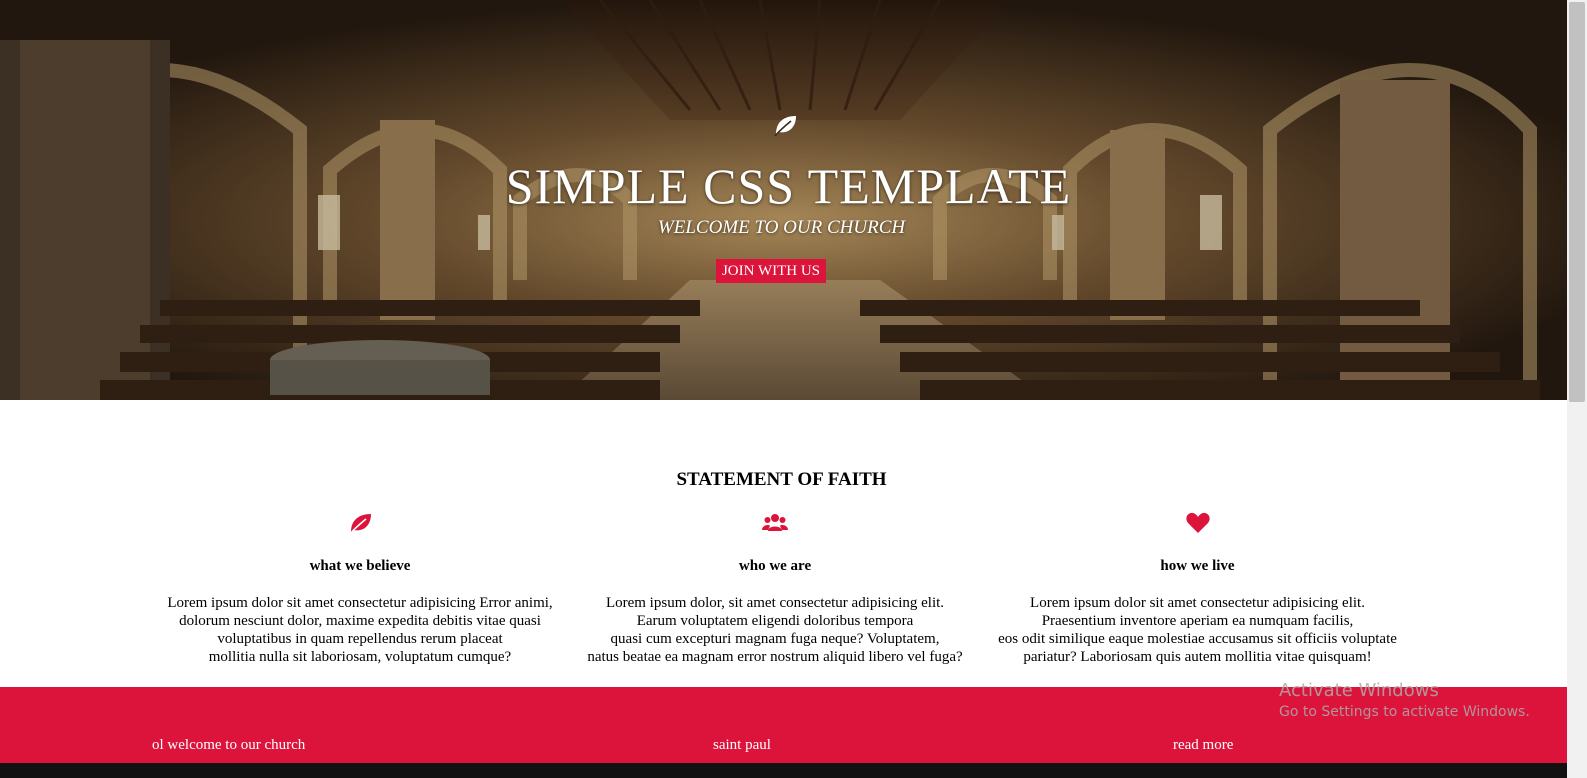 This screenshot has width=1587, height=778. I want to click on heart-icon, so click(1197, 522).